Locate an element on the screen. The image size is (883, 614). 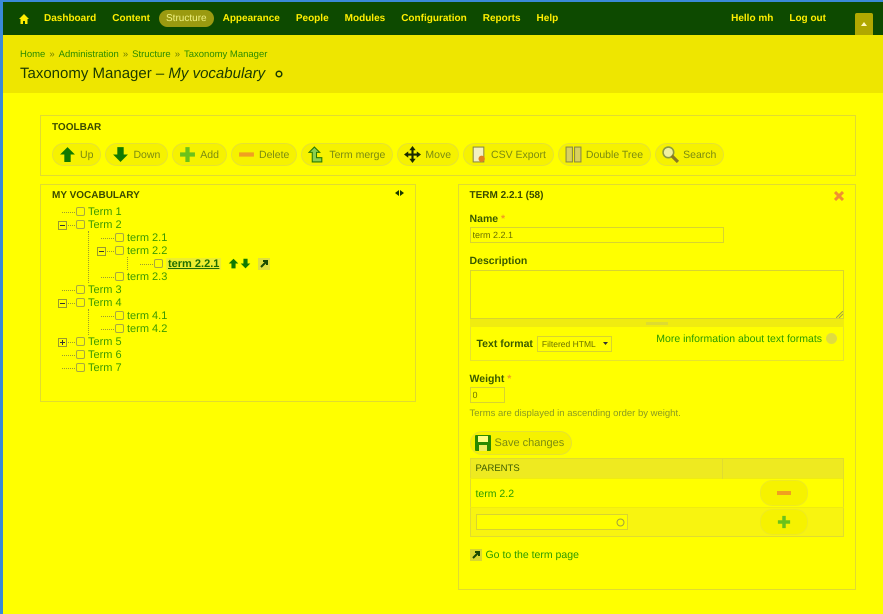
breadcrumb-link: Home is located at coordinates (33, 54).